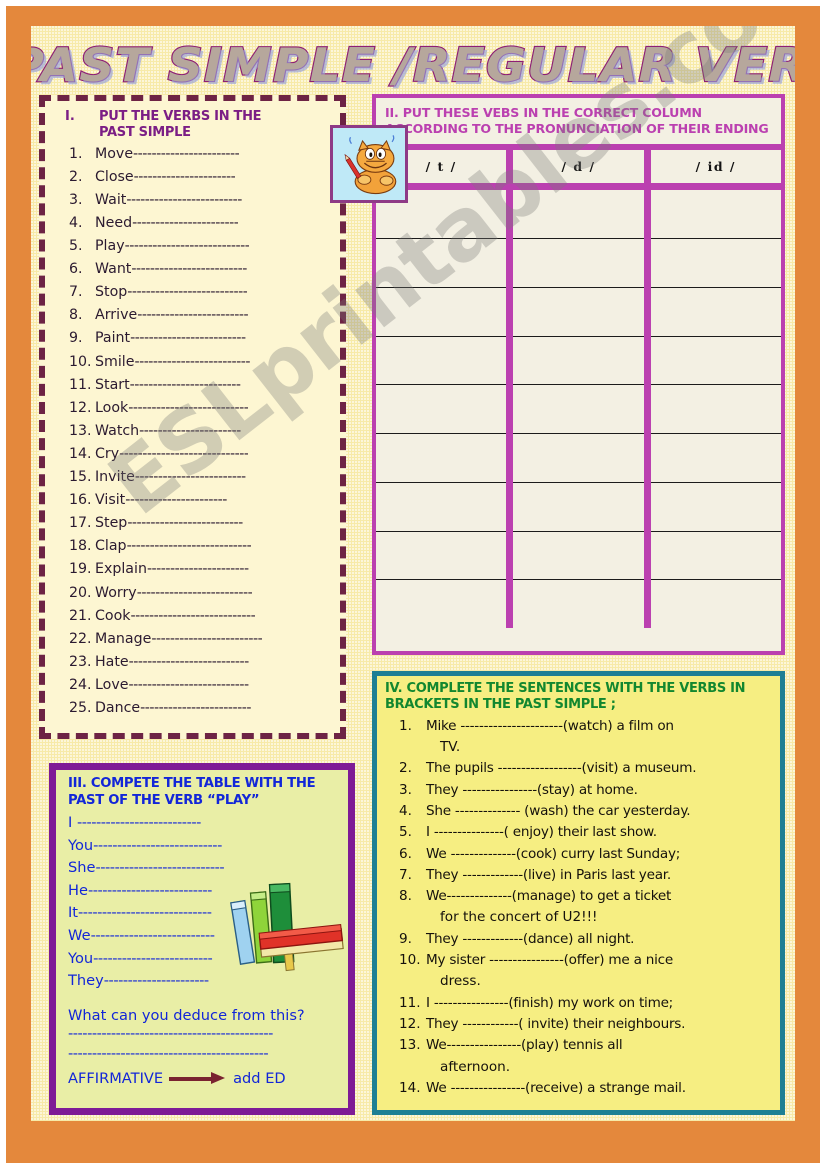 Image resolution: width=826 pixels, height=1169 pixels. What do you see at coordinates (112, 407) in the screenshot?
I see `verb-word: Look` at bounding box center [112, 407].